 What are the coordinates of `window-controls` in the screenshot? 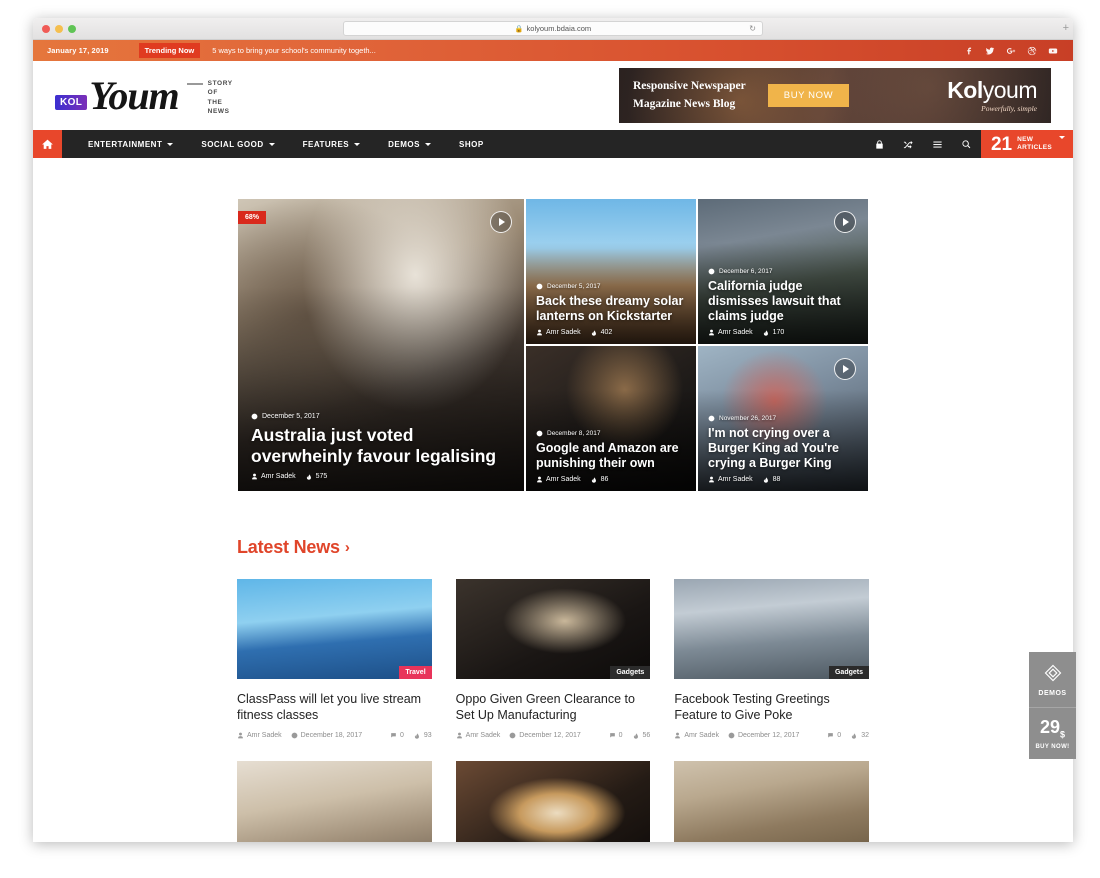 It's located at (59, 28).